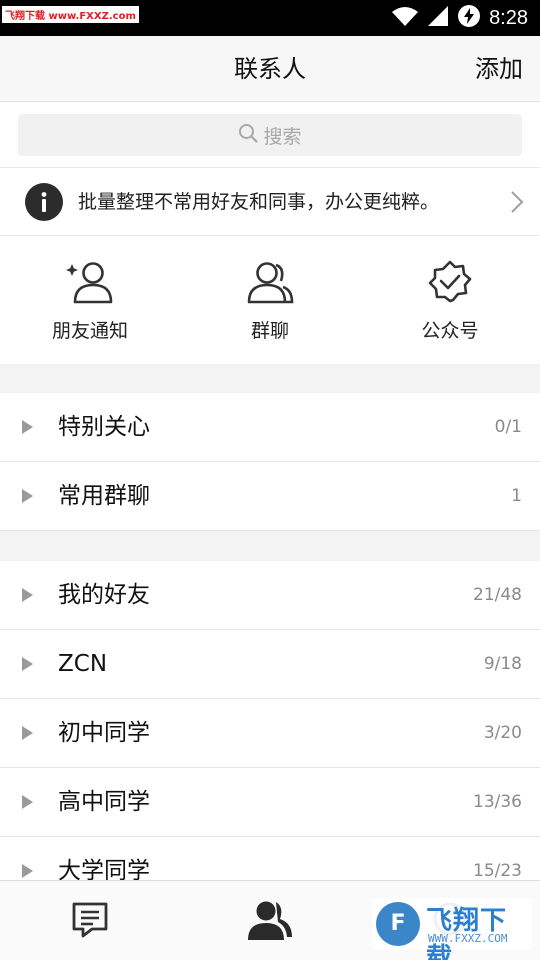 The height and width of the screenshot is (960, 540). I want to click on wifi-icon, so click(405, 18).